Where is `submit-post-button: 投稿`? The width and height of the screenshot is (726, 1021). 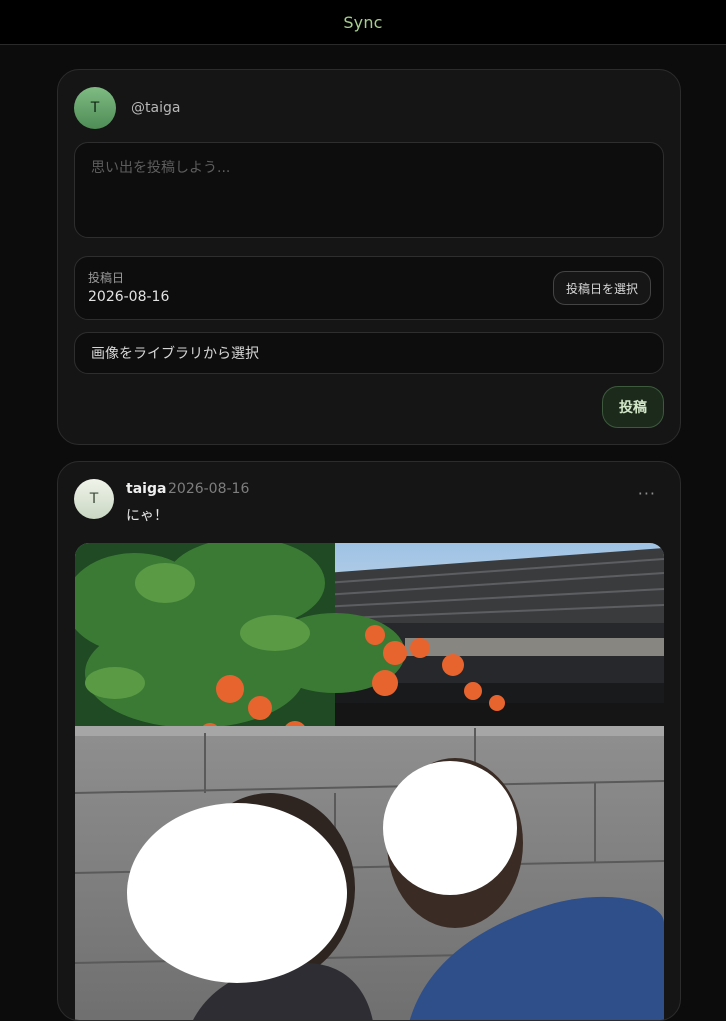
submit-post-button: 投稿 is located at coordinates (633, 407).